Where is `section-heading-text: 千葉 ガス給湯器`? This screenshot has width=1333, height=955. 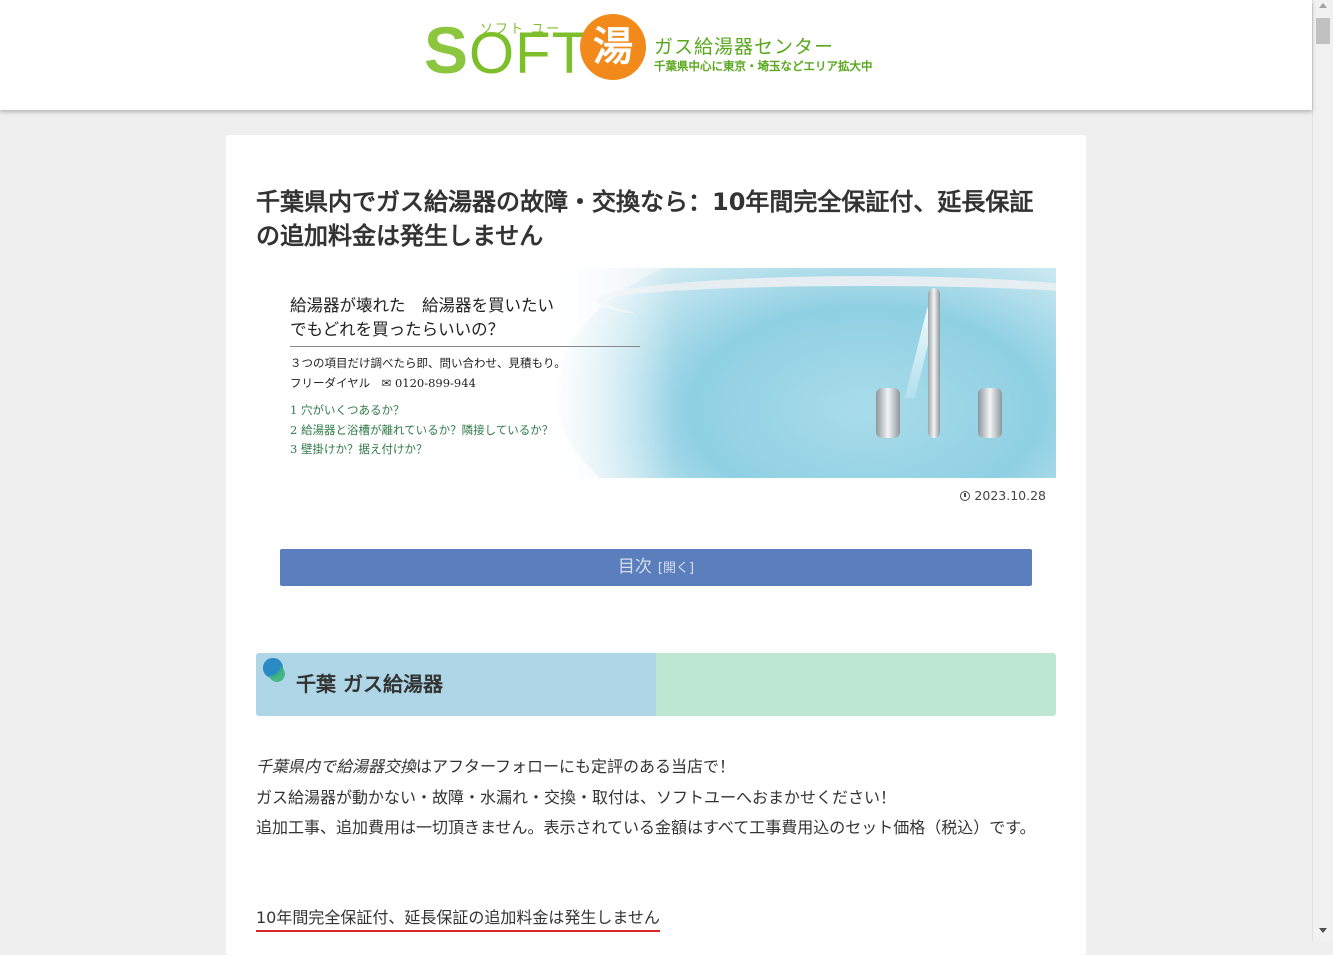
section-heading-text: 千葉 ガス給湯器 is located at coordinates (369, 684).